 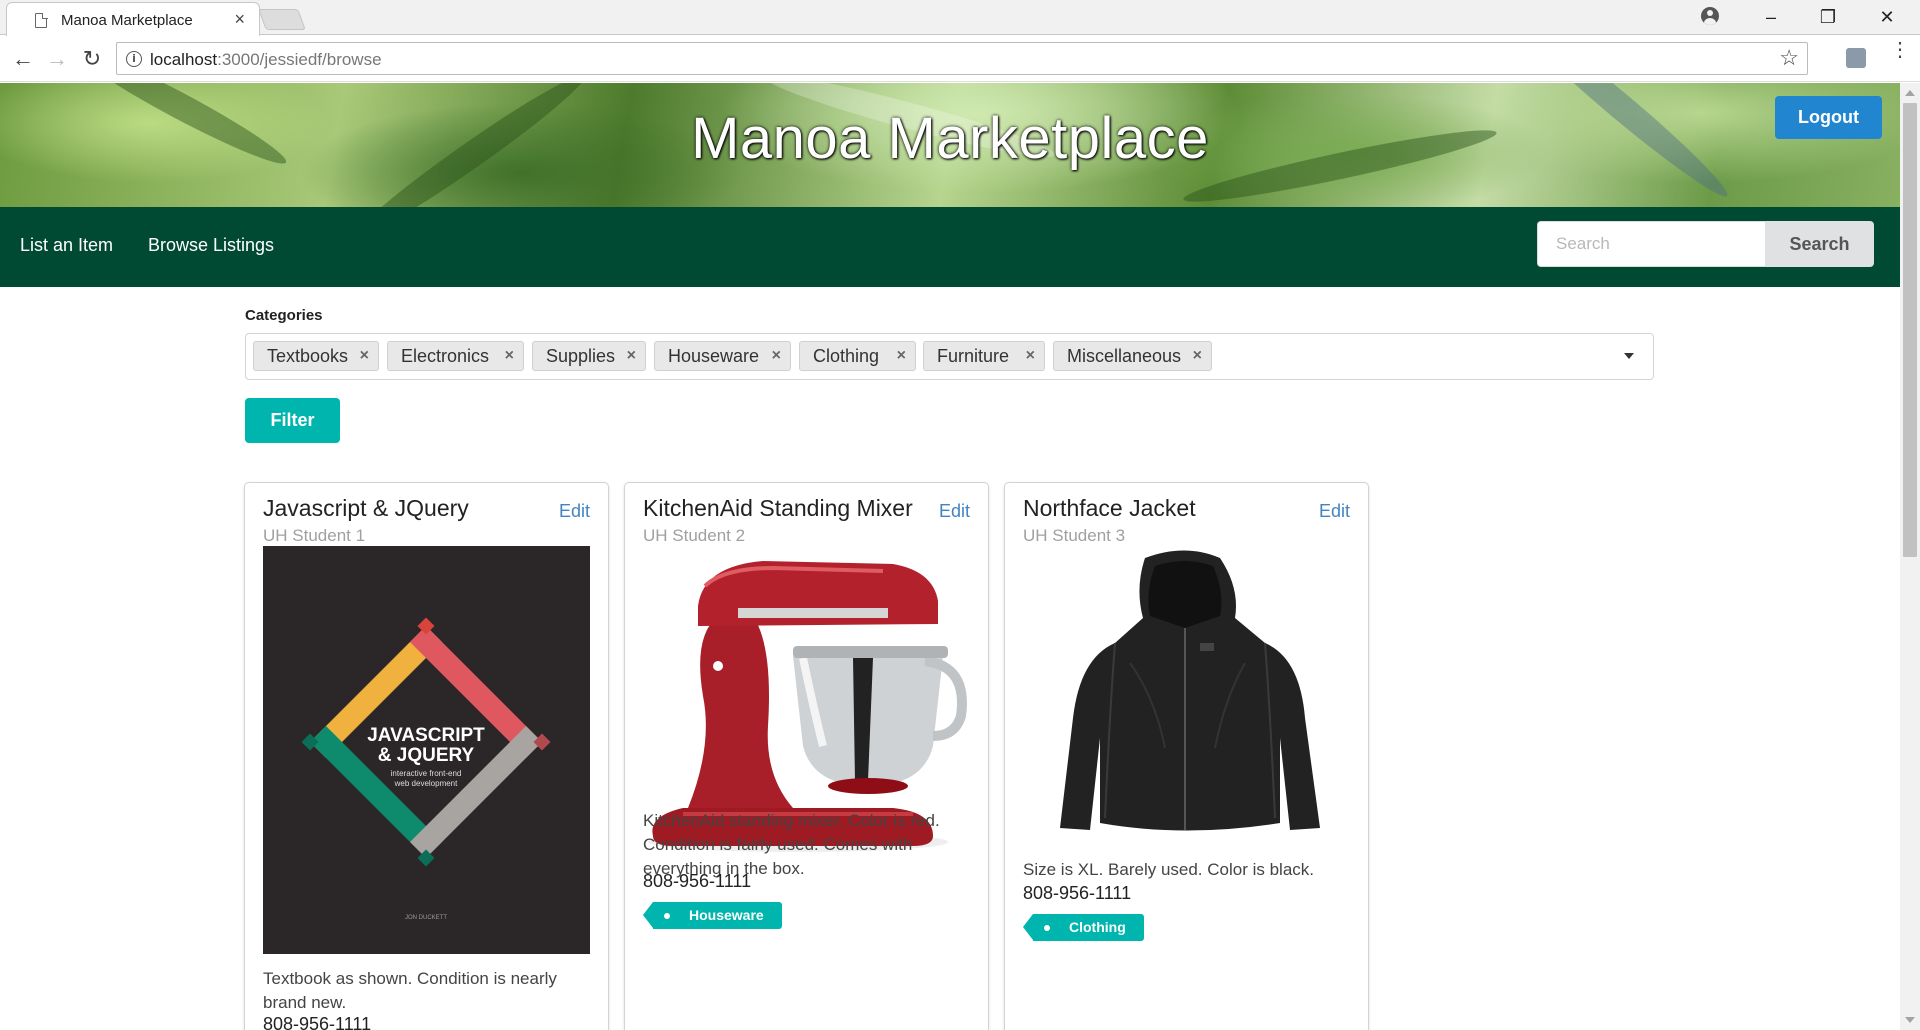 I want to click on book-title-line2: & JQUERY, so click(x=426, y=755).